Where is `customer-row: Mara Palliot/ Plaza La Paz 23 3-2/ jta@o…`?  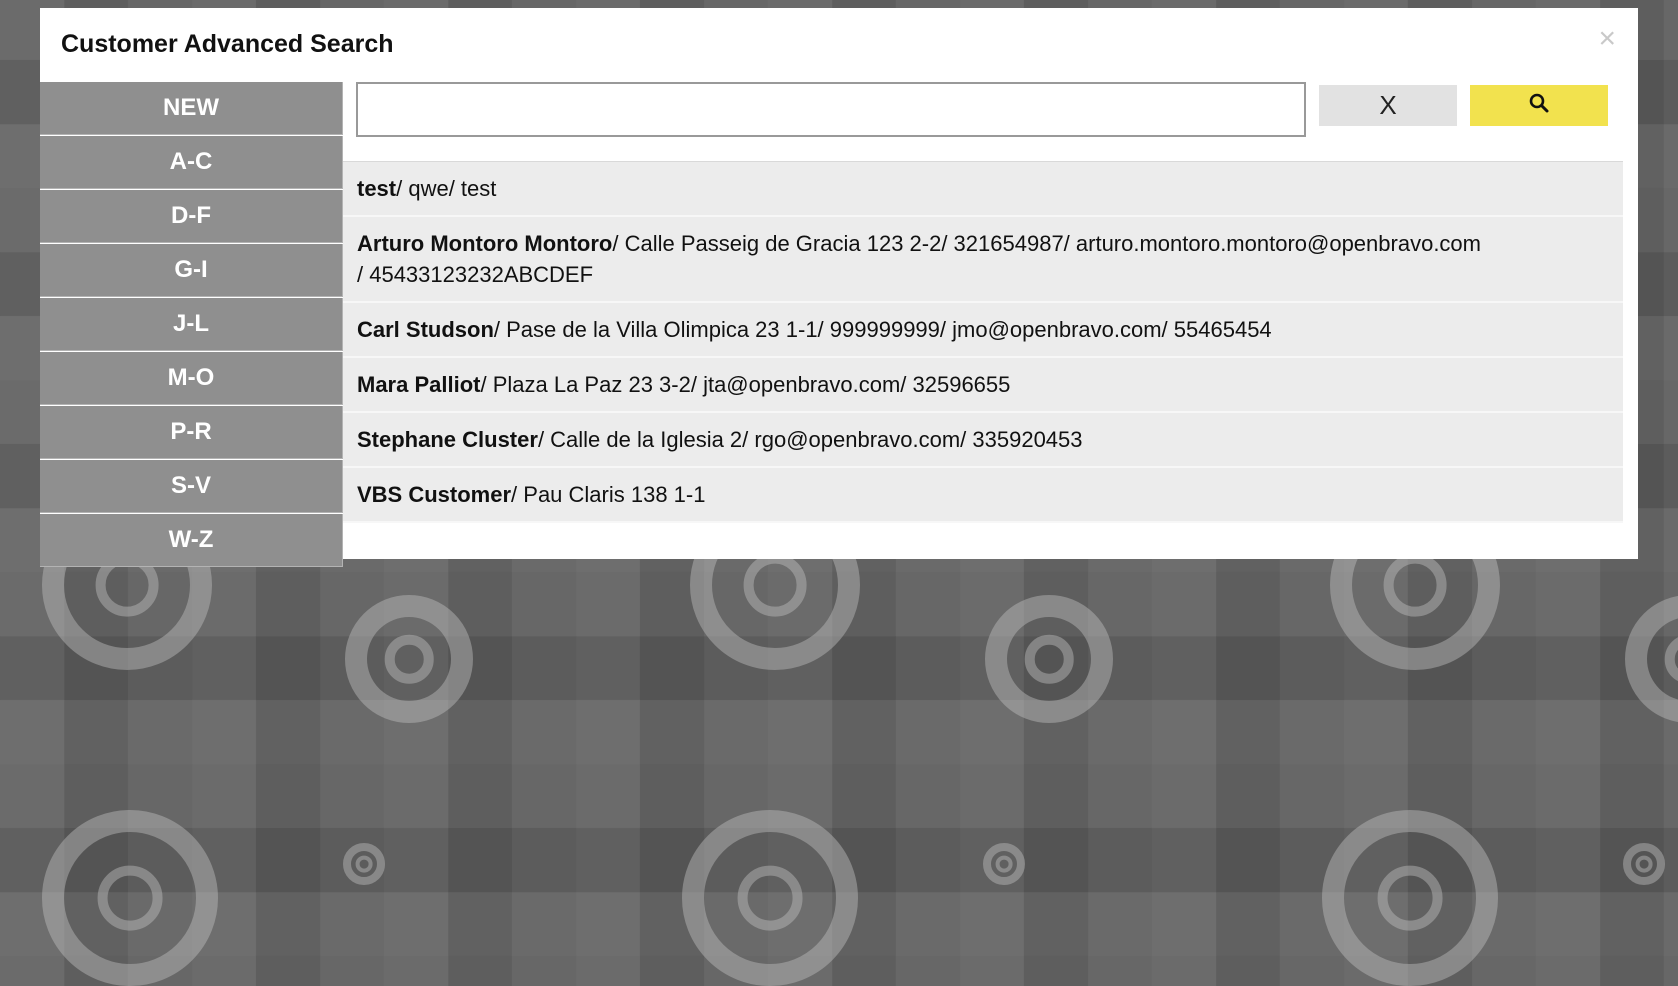
customer-row: Mara Palliot/ Plaza La Paz 23 3-2/ jta@o… is located at coordinates (983, 385).